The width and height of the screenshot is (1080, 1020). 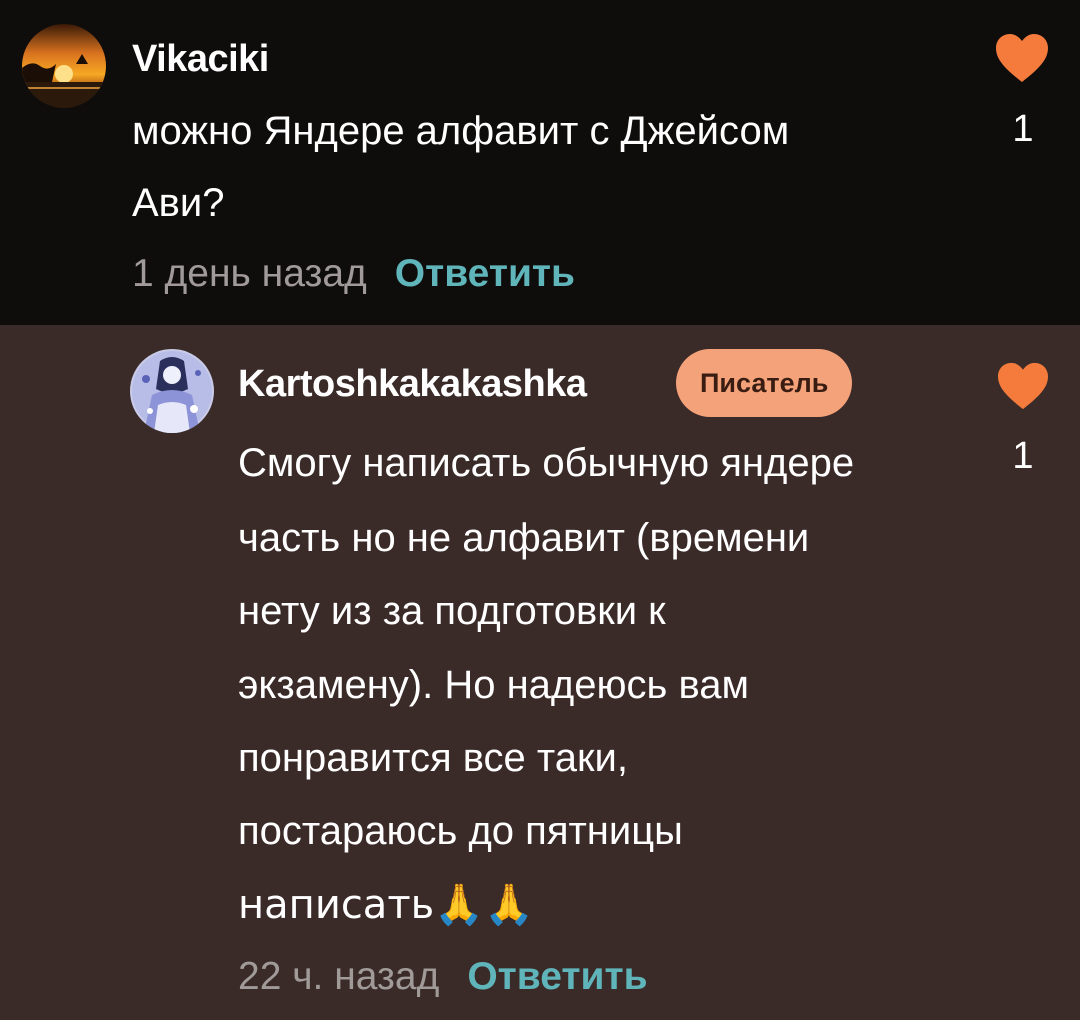 What do you see at coordinates (546, 463) in the screenshot?
I see `comment-text-line: Смогу написать обычную яндере` at bounding box center [546, 463].